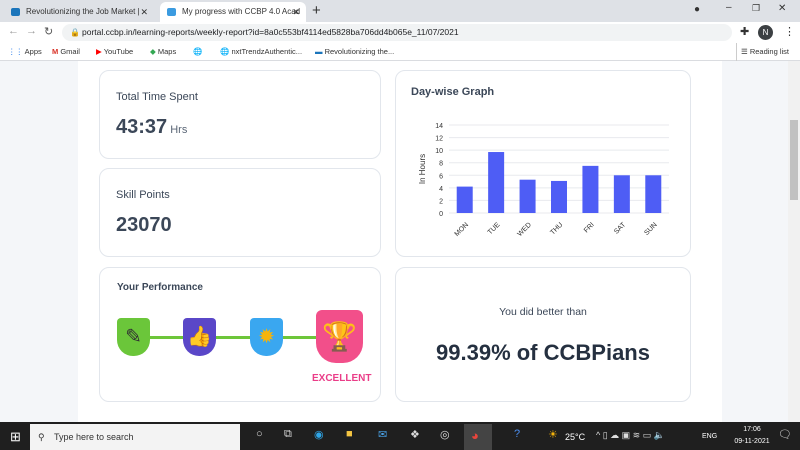  I want to click on help-icon: ?, so click(517, 434).